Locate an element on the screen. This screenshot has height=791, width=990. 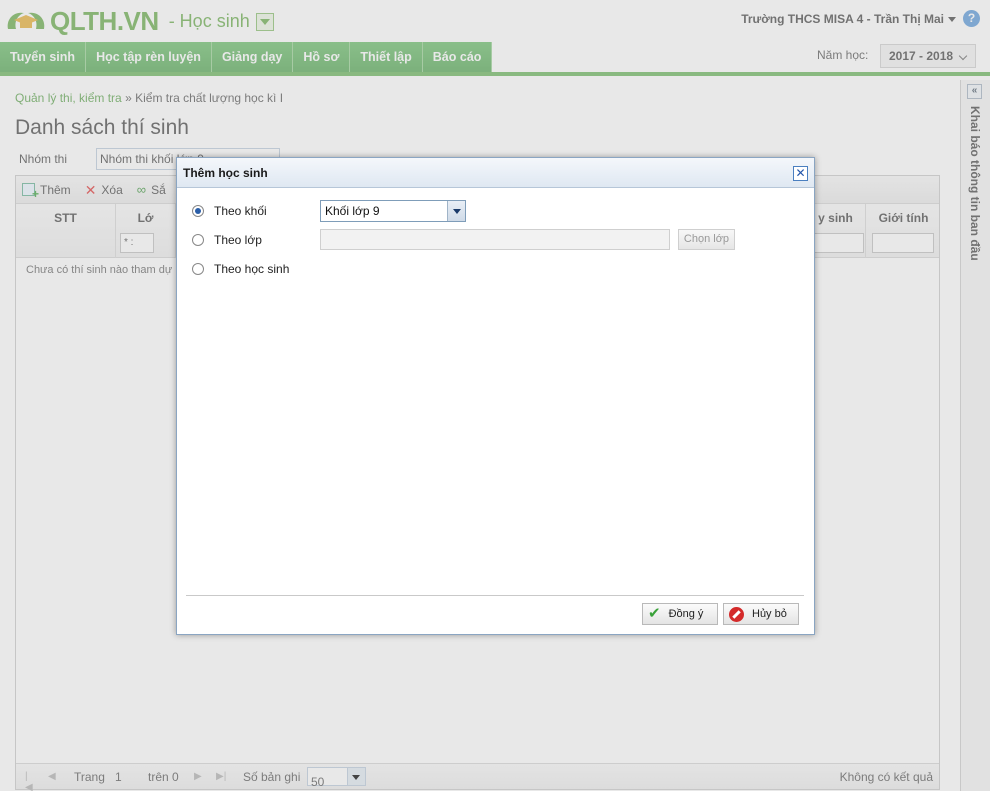
check-icon: ✔ is located at coordinates (654, 613).